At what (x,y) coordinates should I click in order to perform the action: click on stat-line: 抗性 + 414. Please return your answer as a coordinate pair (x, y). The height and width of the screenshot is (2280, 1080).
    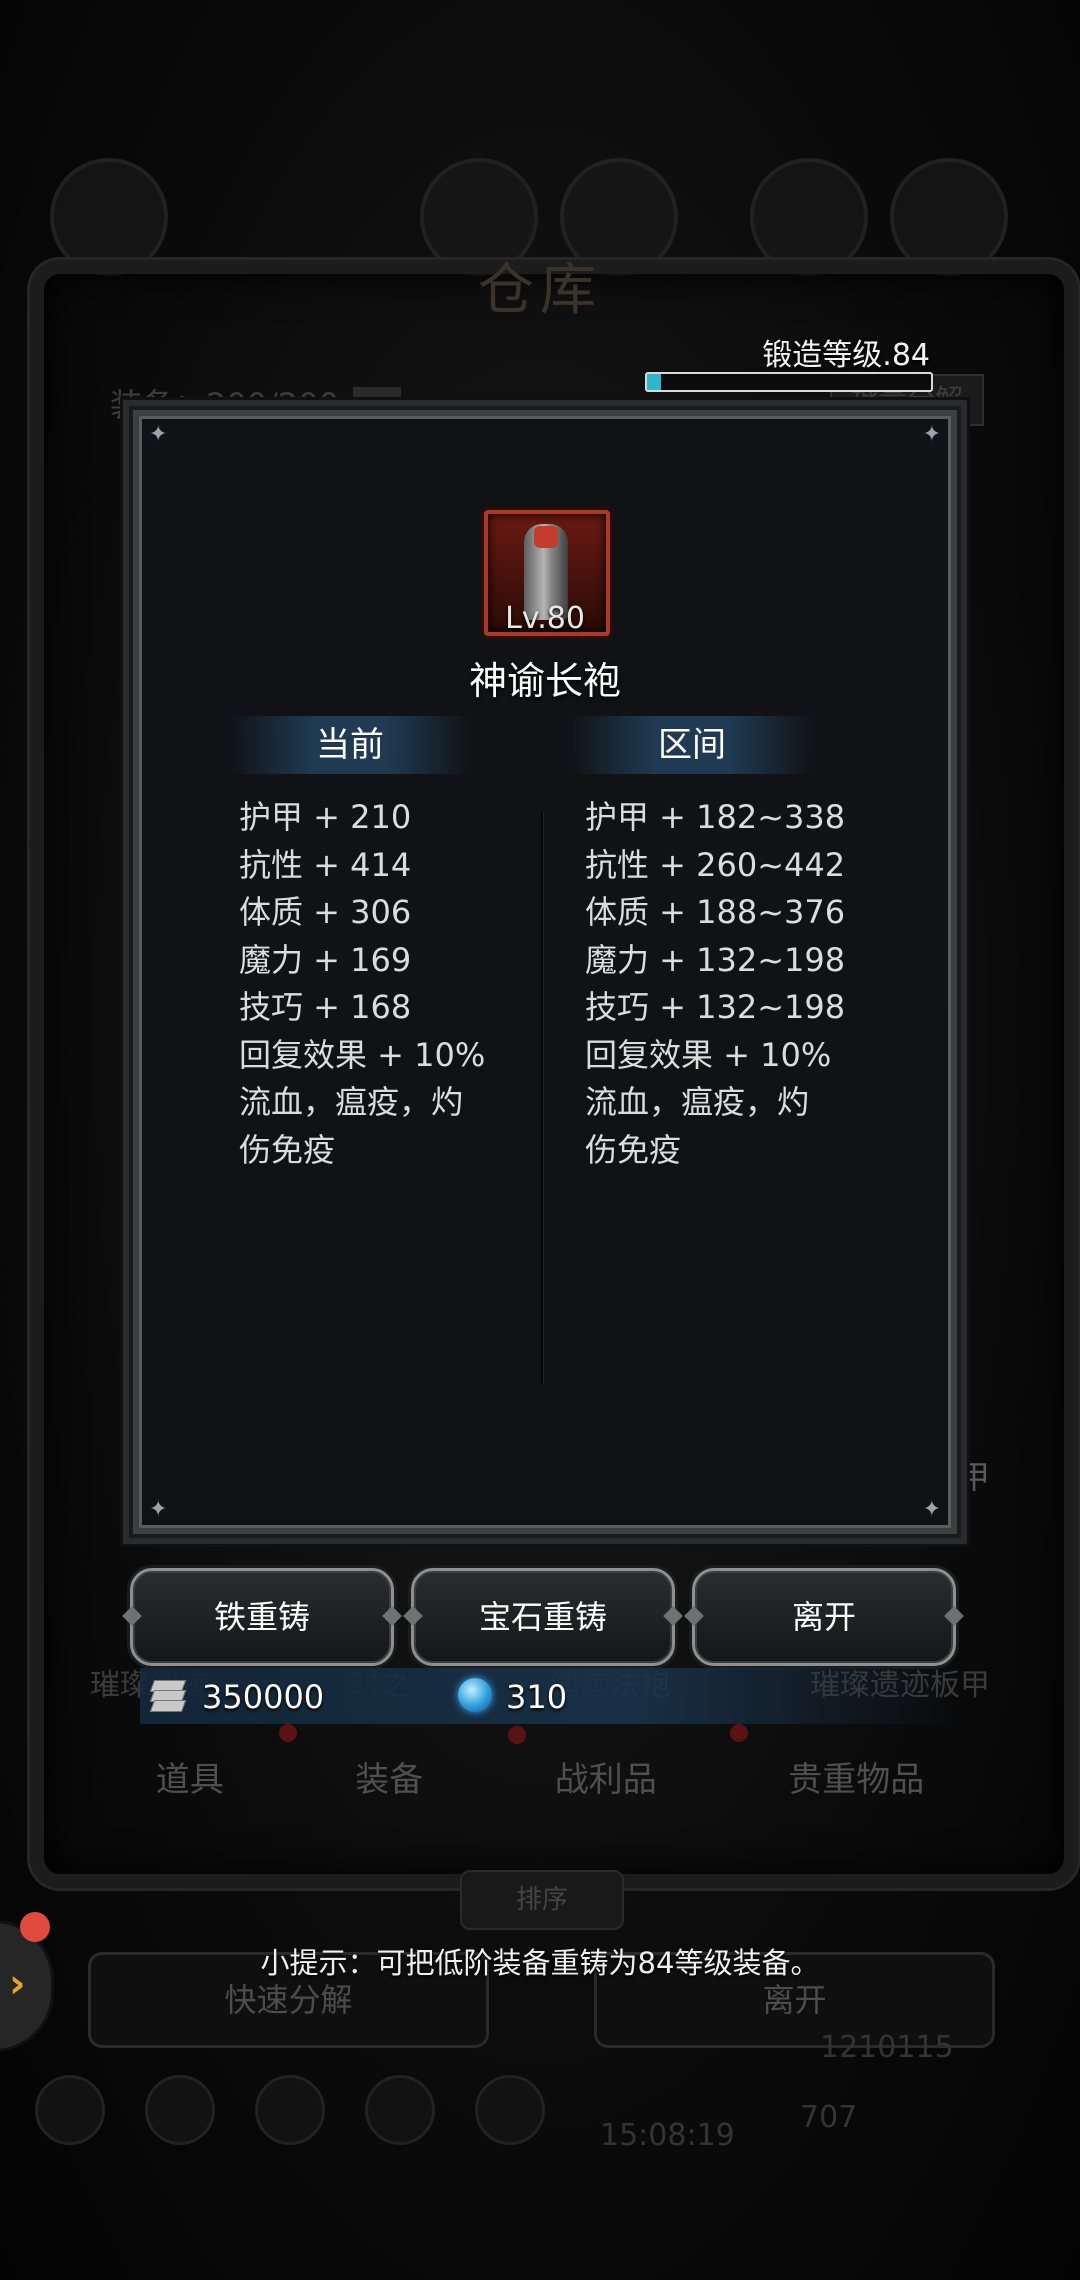
    Looking at the image, I should click on (325, 864).